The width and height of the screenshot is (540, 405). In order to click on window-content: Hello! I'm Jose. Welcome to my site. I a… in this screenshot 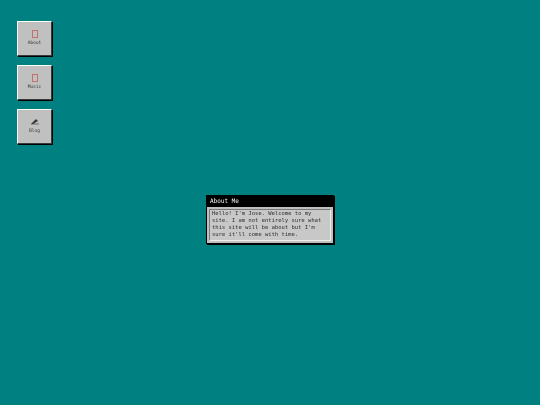, I will do `click(270, 225)`.